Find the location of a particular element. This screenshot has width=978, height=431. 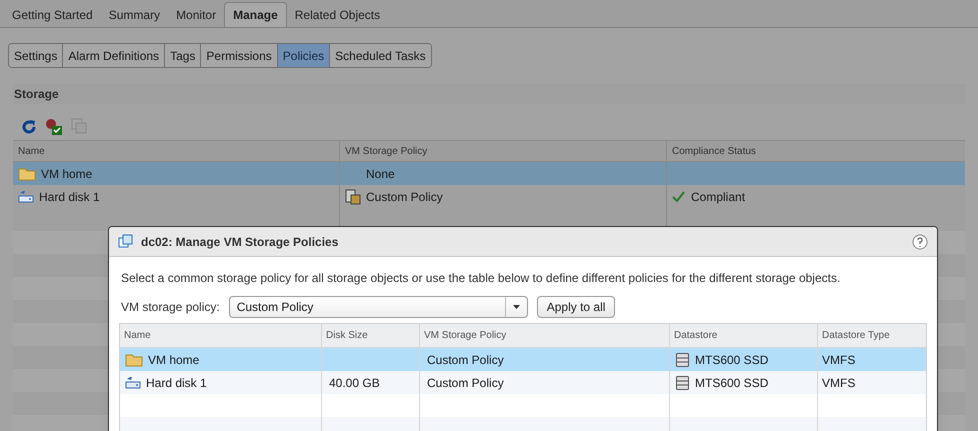

table-row: Hard disk 1 40.00 GB Custom Policy MTS600 SSD VMFS is located at coordinates (523, 382).